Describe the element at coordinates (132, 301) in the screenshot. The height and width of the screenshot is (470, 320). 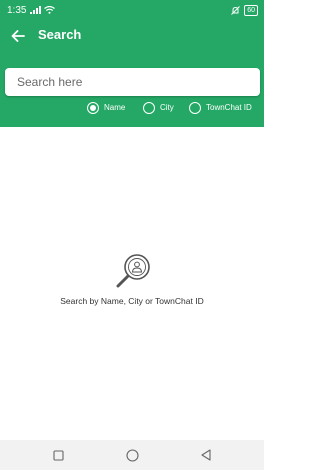
I see `empty-state-message: Search by Name, City or TownChat ID` at that location.